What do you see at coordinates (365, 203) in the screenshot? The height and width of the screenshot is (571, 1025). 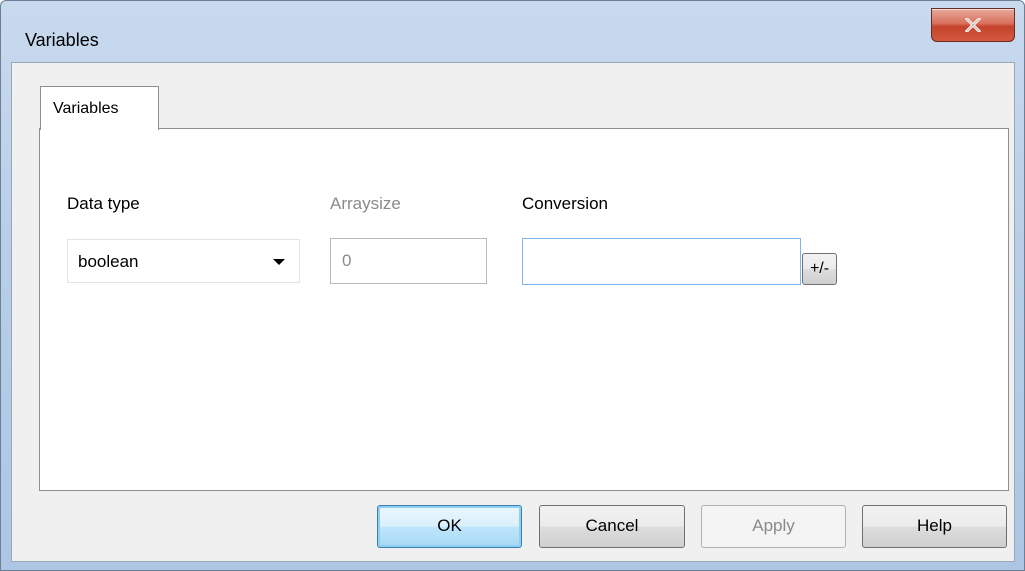 I see `arraysize-label: Arraysize` at bounding box center [365, 203].